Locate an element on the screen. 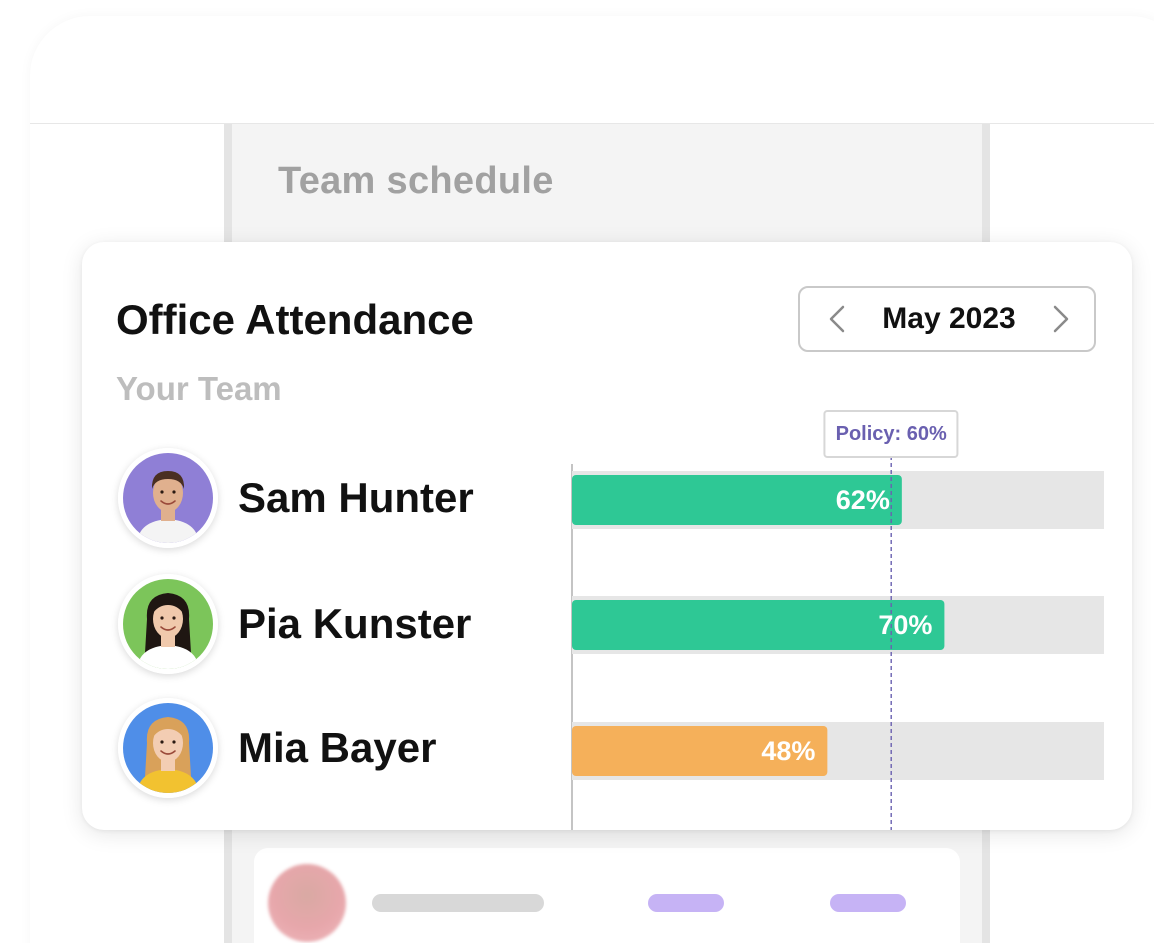 The image size is (1154, 943). placeholder-name-line is located at coordinates (458, 903).